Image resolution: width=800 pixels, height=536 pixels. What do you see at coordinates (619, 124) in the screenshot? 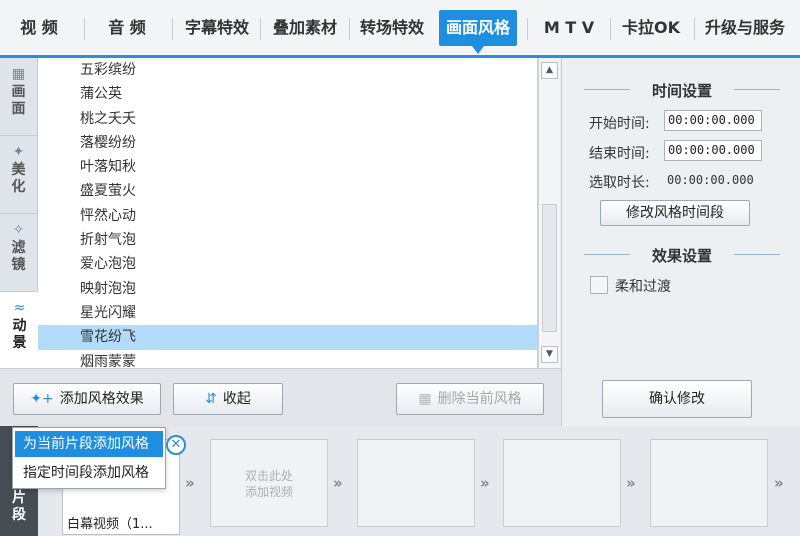
I see `start-time-label: 开始时间:` at bounding box center [619, 124].